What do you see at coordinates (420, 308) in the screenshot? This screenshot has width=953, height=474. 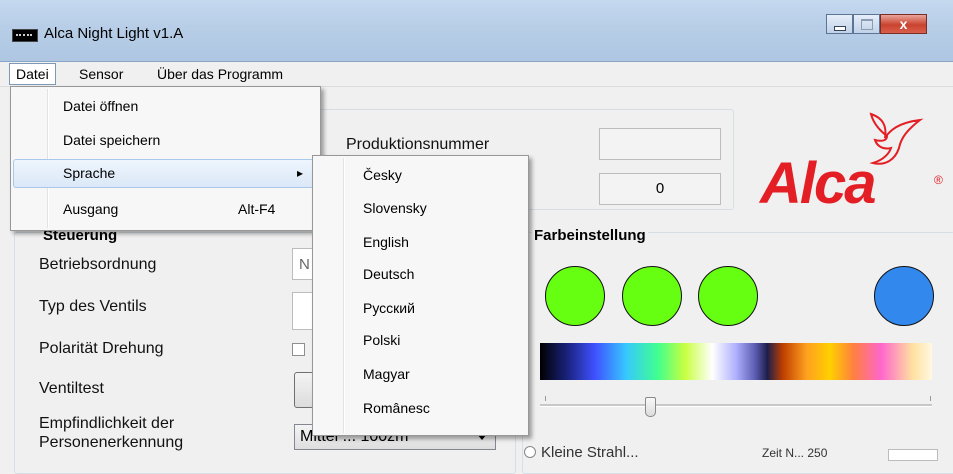 I see `language-item-ru: Русский` at bounding box center [420, 308].